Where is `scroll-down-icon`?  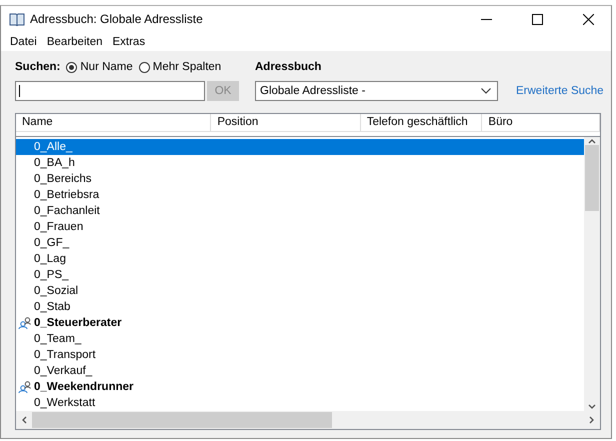 scroll-down-icon is located at coordinates (592, 407).